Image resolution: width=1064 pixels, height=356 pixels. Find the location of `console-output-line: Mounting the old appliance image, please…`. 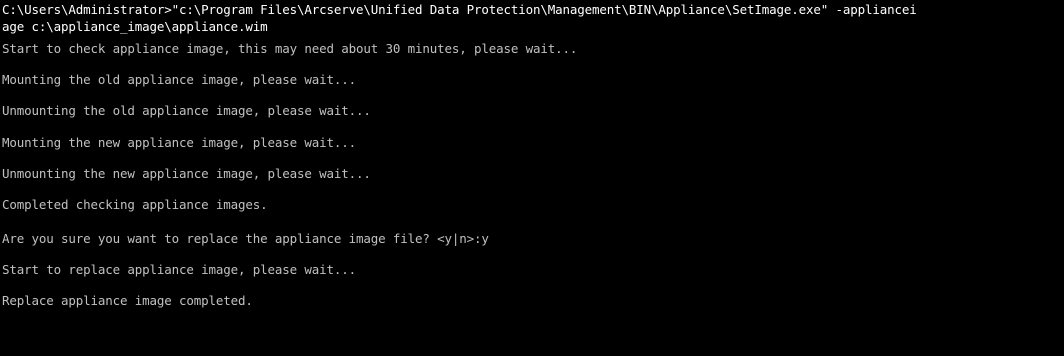

console-output-line: Mounting the old appliance image, please… is located at coordinates (179, 79).